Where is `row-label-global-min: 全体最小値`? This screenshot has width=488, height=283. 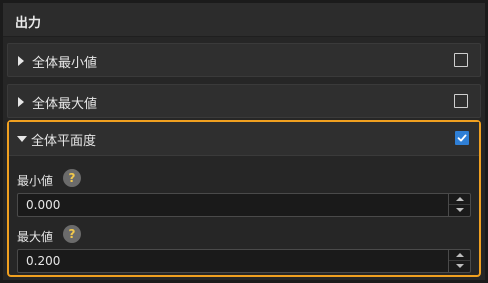 row-label-global-min: 全体最小値 is located at coordinates (65, 63).